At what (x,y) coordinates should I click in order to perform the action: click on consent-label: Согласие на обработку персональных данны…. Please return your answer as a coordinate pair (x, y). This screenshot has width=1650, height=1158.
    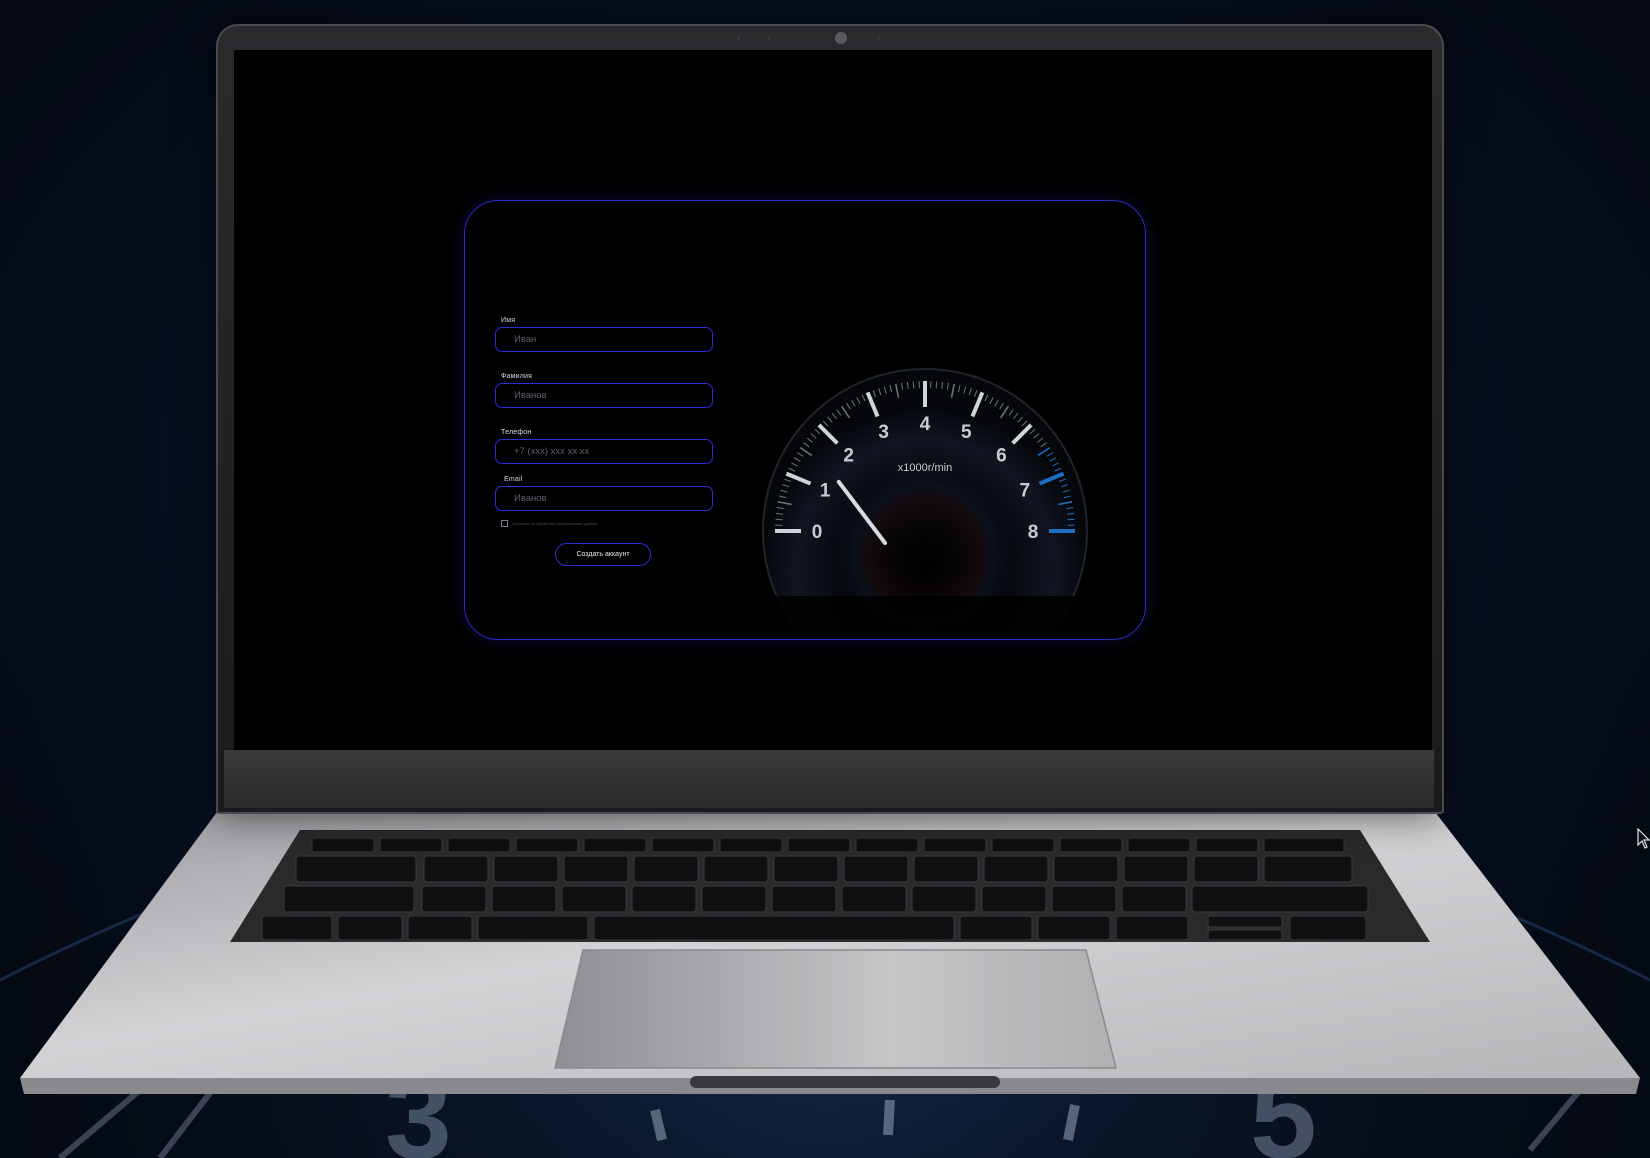
    Looking at the image, I should click on (555, 523).